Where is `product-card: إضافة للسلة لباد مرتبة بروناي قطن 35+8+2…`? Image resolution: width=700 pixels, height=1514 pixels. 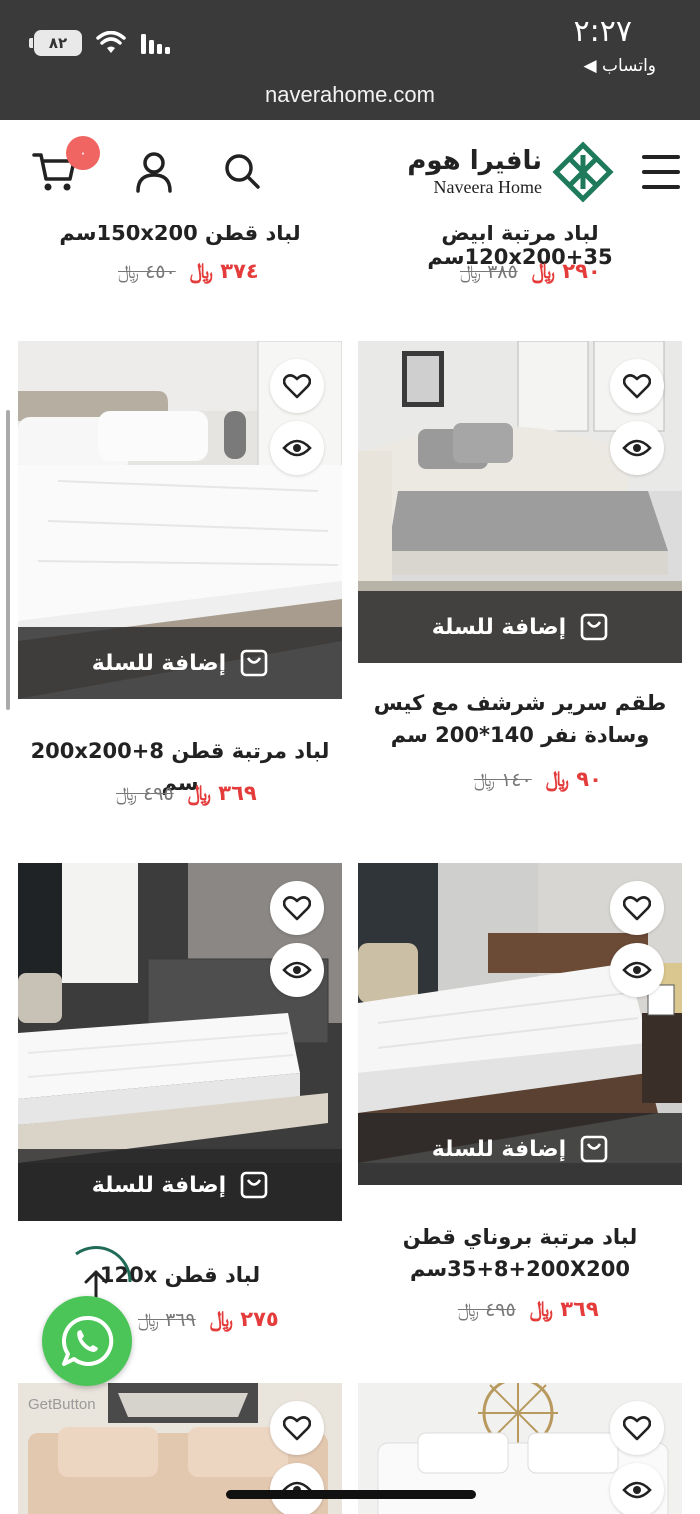 product-card: إضافة للسلة لباد مرتبة بروناي قطن 35+8+2… is located at coordinates (520, 1103).